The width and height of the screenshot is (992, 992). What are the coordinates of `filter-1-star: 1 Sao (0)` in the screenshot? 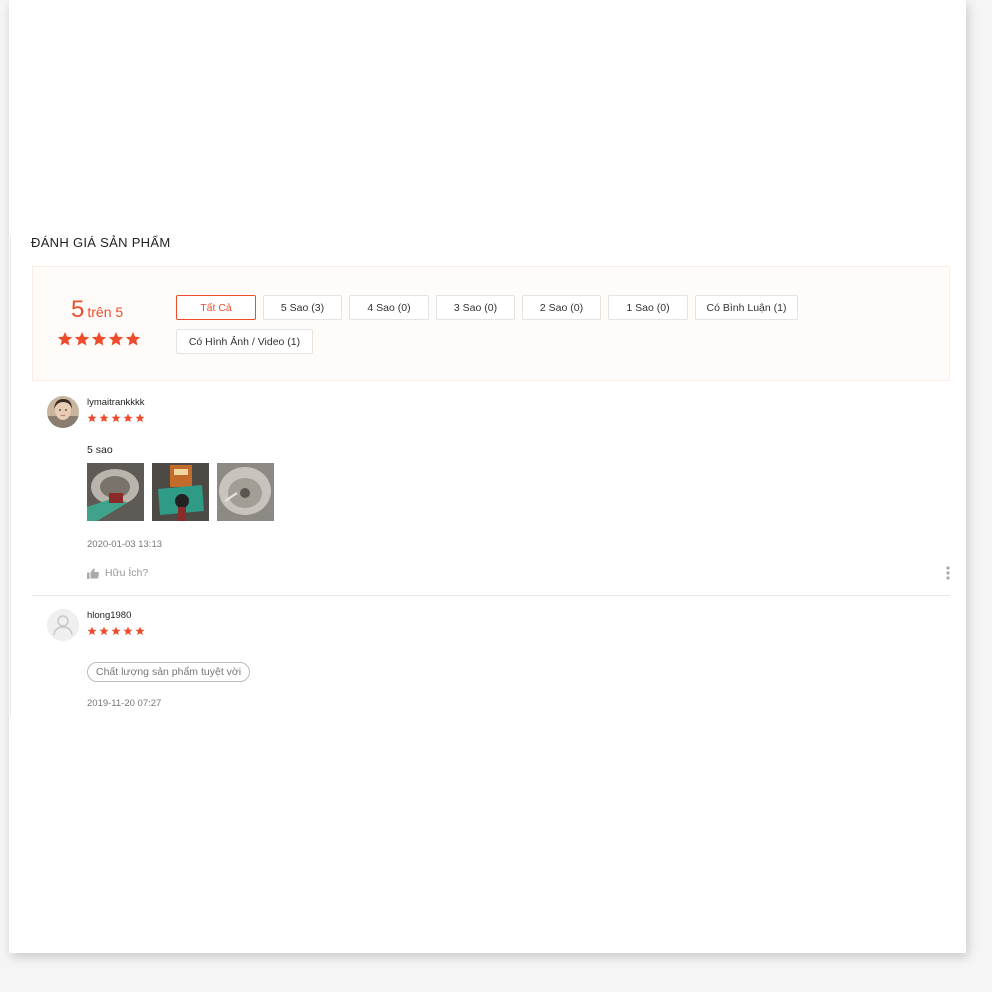 It's located at (648, 307).